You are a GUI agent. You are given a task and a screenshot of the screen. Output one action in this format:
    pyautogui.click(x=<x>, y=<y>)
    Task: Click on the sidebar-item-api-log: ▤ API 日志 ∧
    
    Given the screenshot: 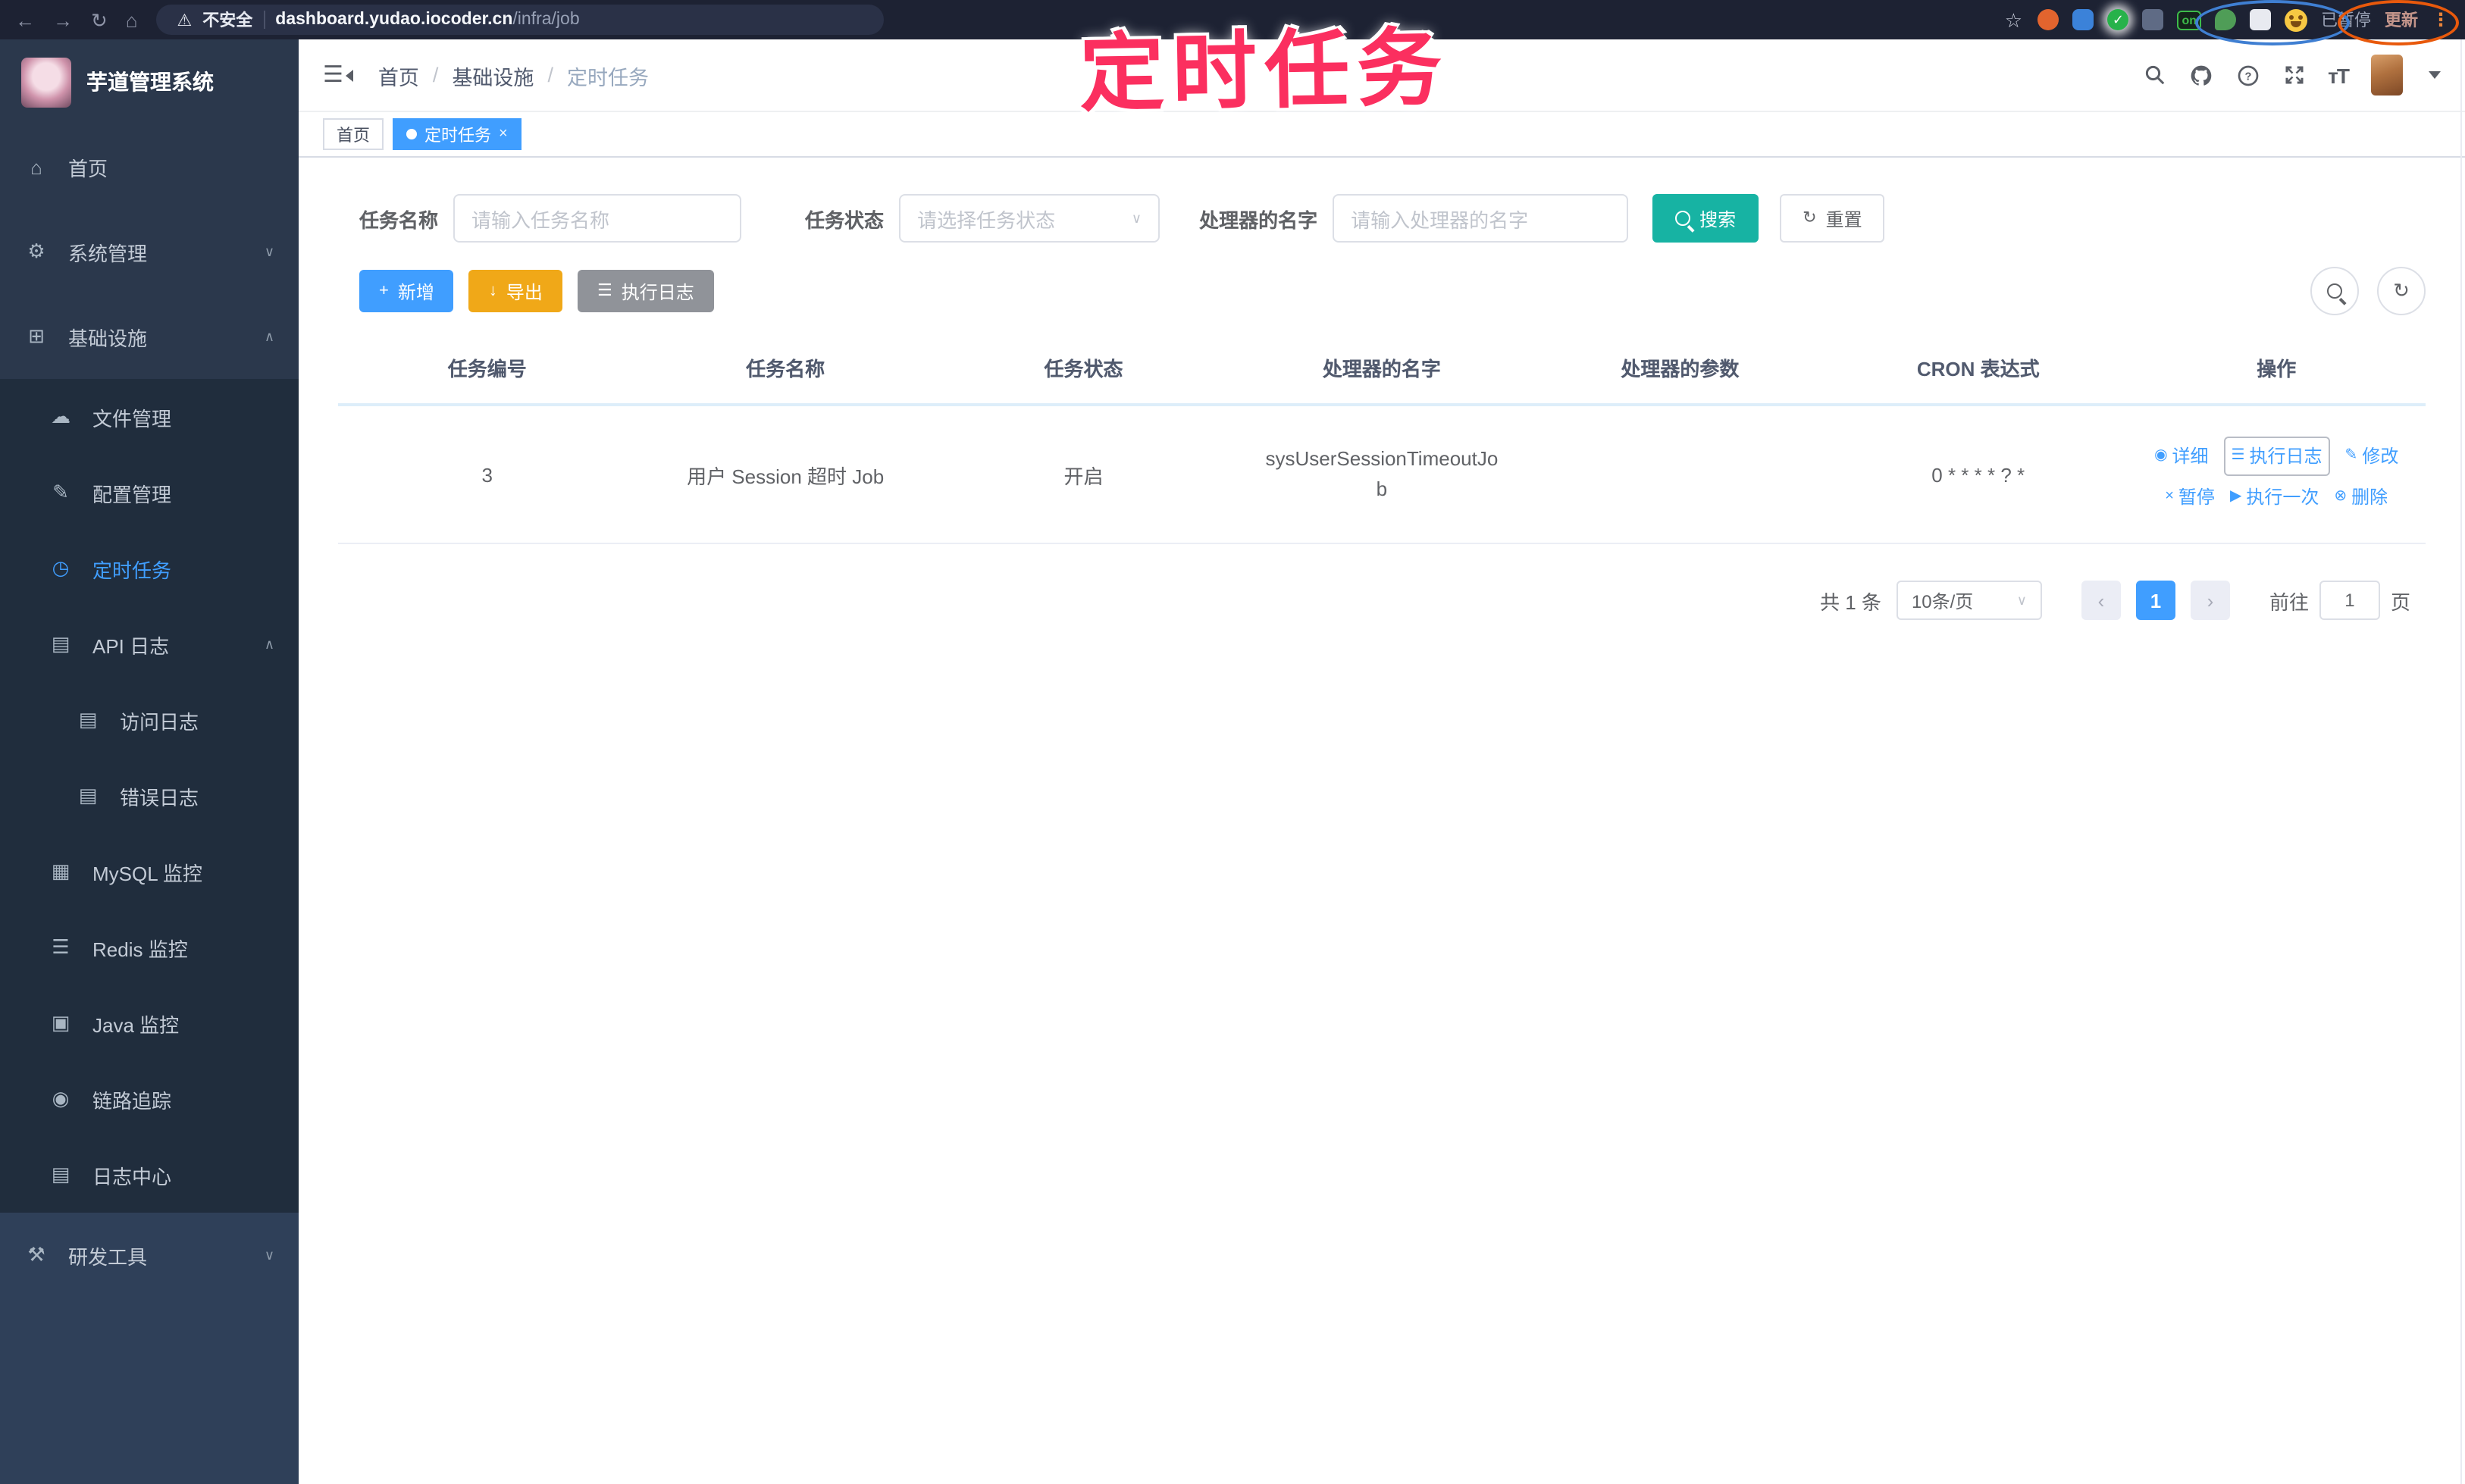 What is the action you would take?
    pyautogui.click(x=149, y=644)
    